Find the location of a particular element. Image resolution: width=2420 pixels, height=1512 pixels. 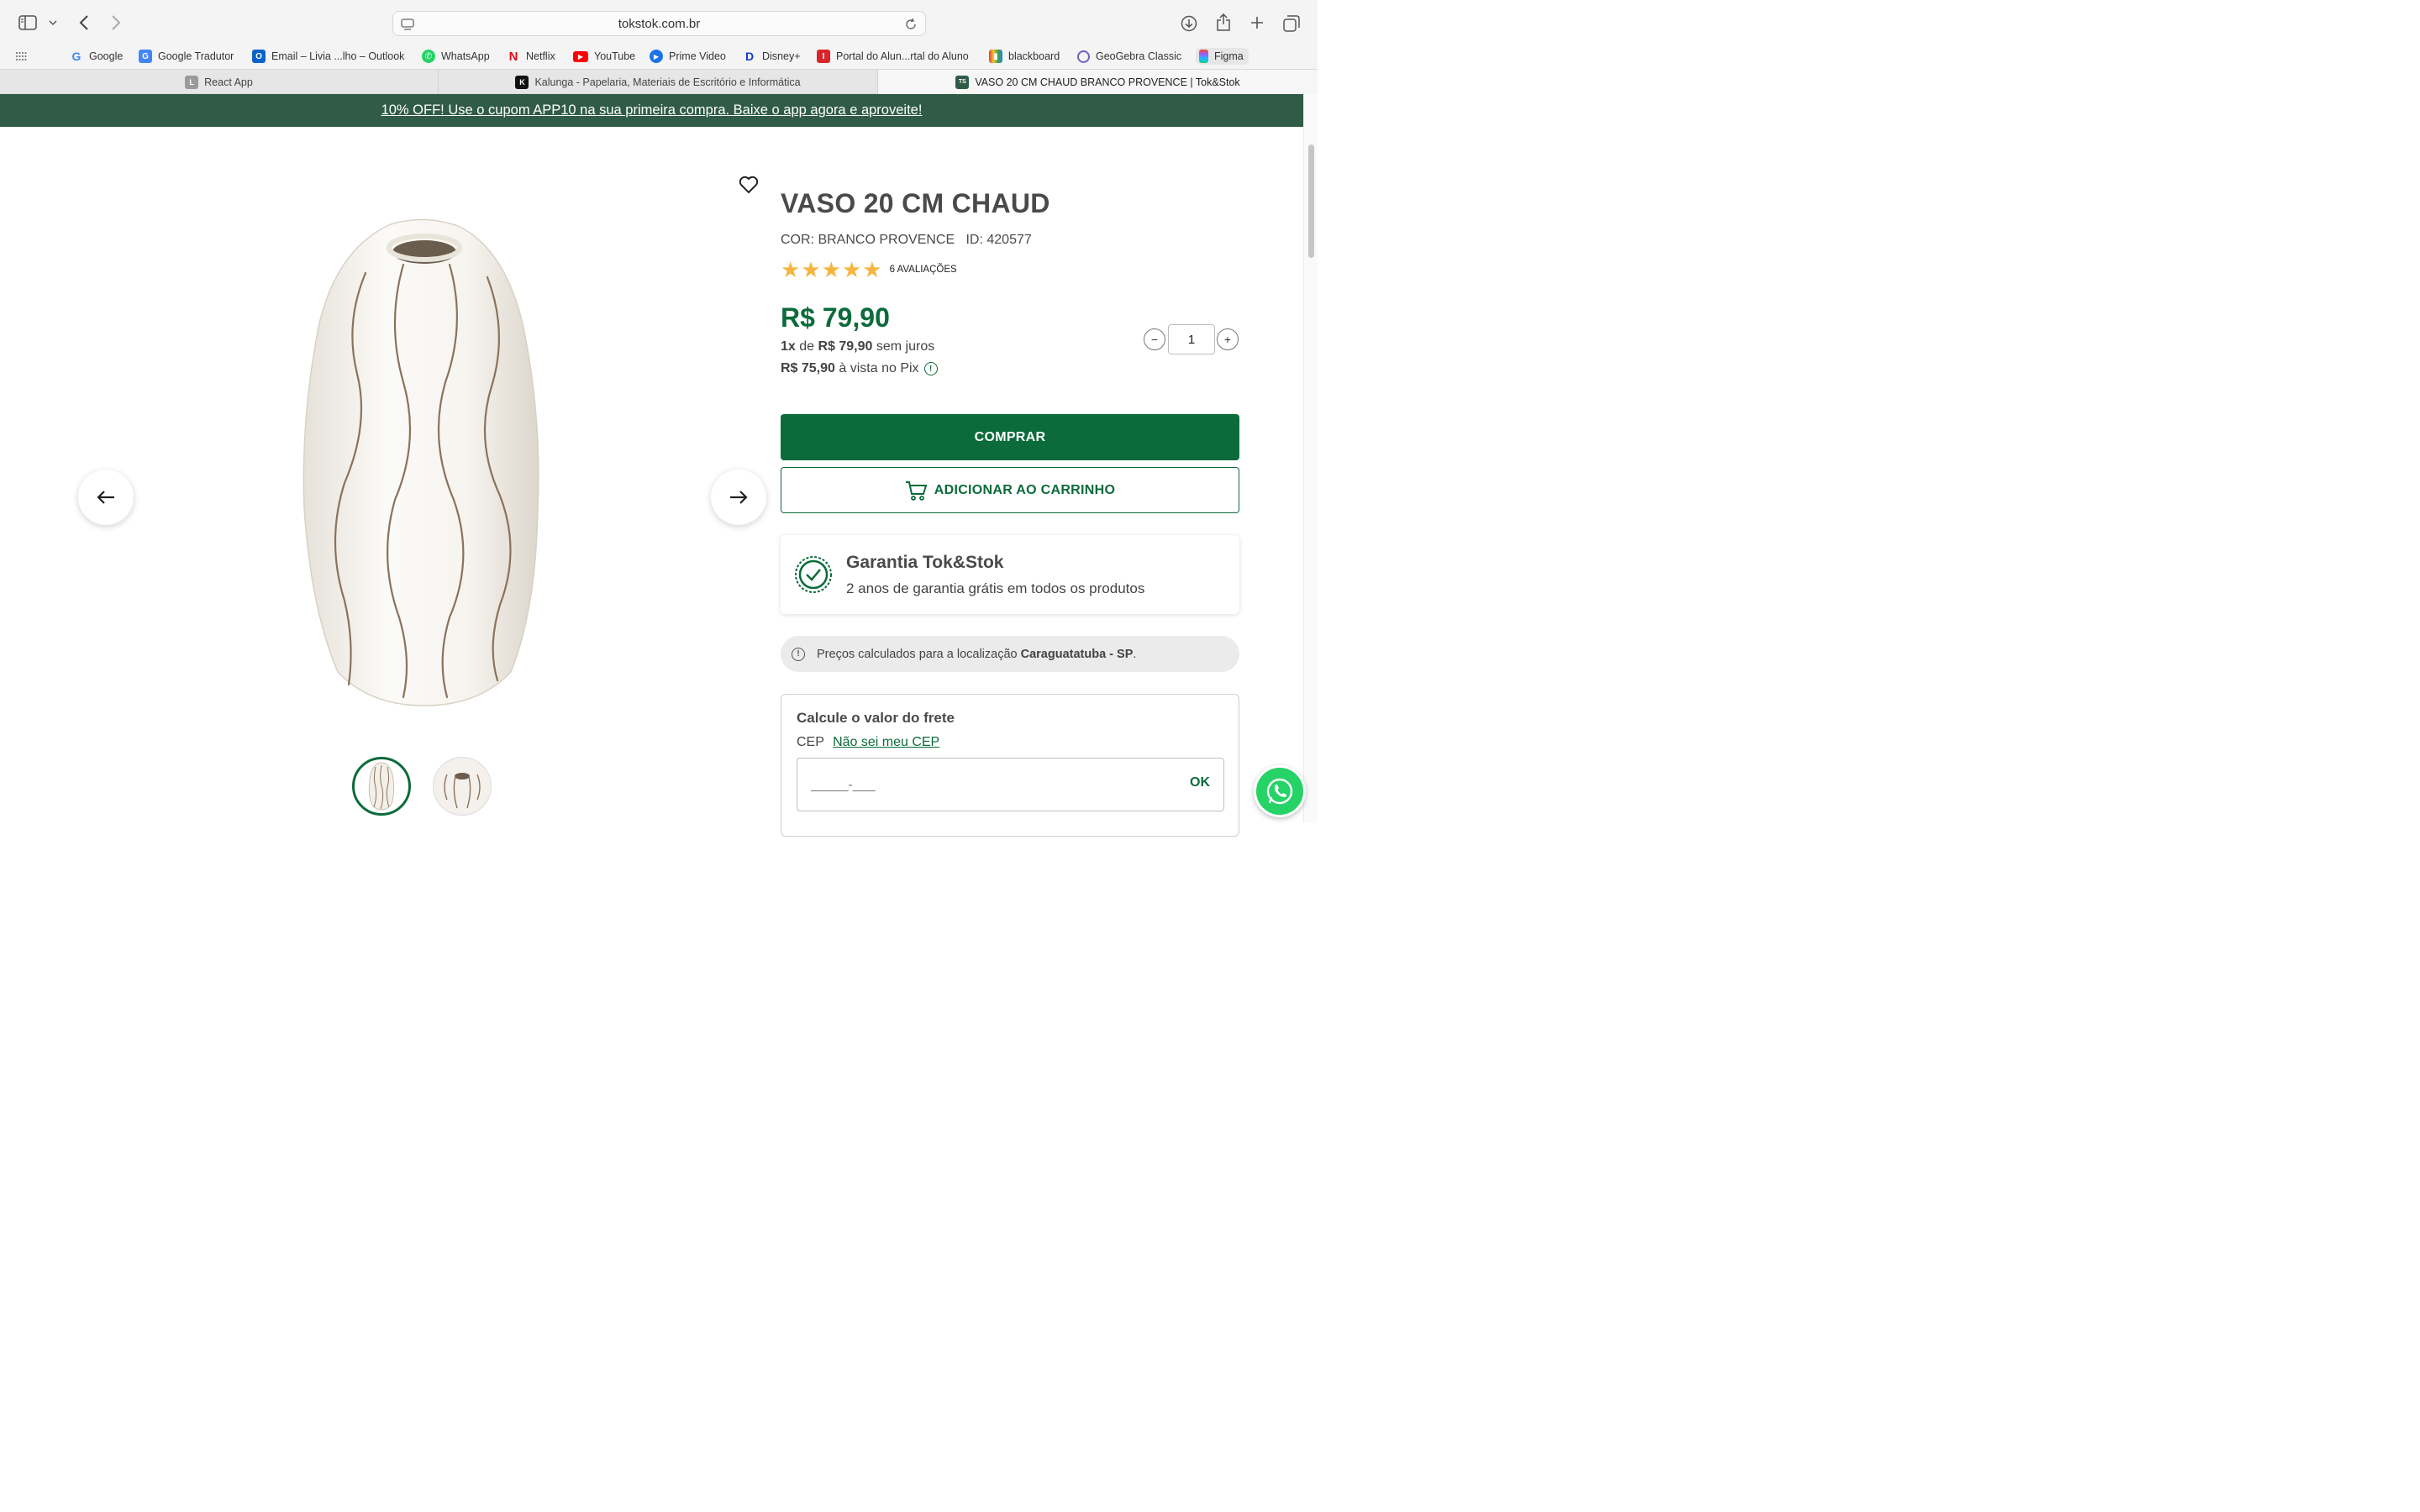

bookmark-label: Google Tradutor is located at coordinates (196, 56).